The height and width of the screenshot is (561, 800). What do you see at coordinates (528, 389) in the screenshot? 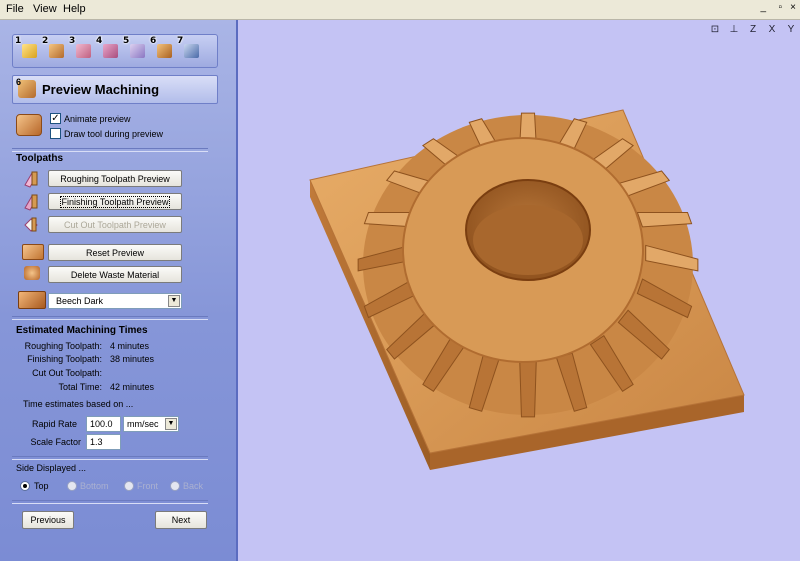
I see `gear-tooth` at bounding box center [528, 389].